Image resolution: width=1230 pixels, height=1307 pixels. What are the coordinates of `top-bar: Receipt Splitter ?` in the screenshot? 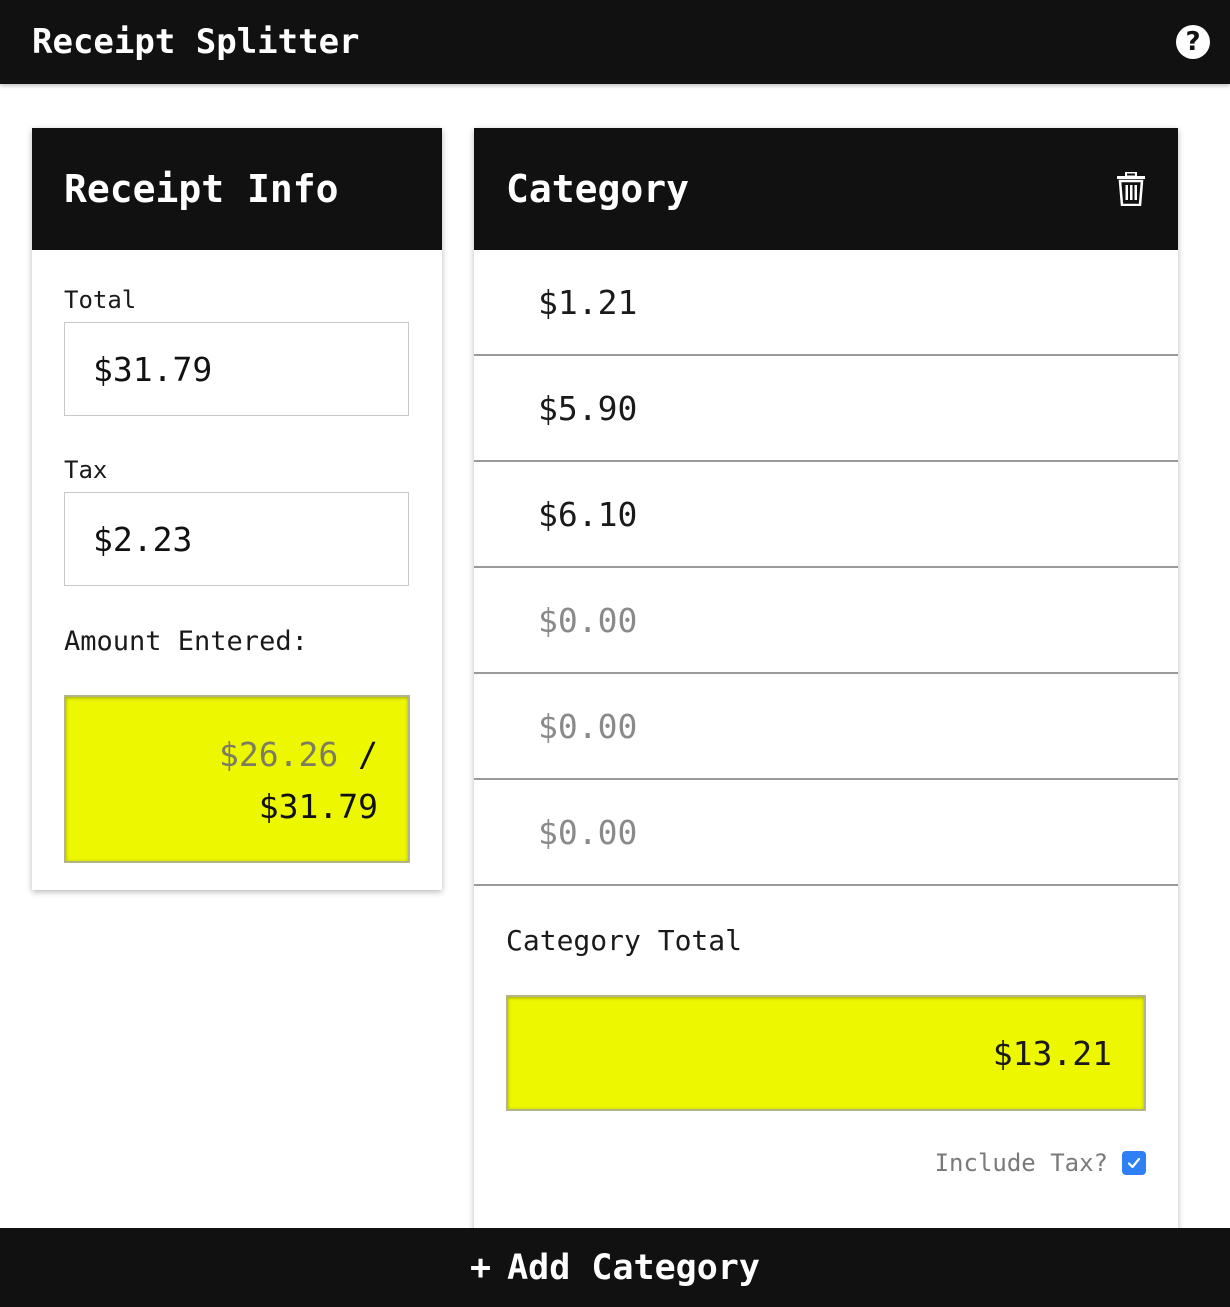 It's located at (615, 42).